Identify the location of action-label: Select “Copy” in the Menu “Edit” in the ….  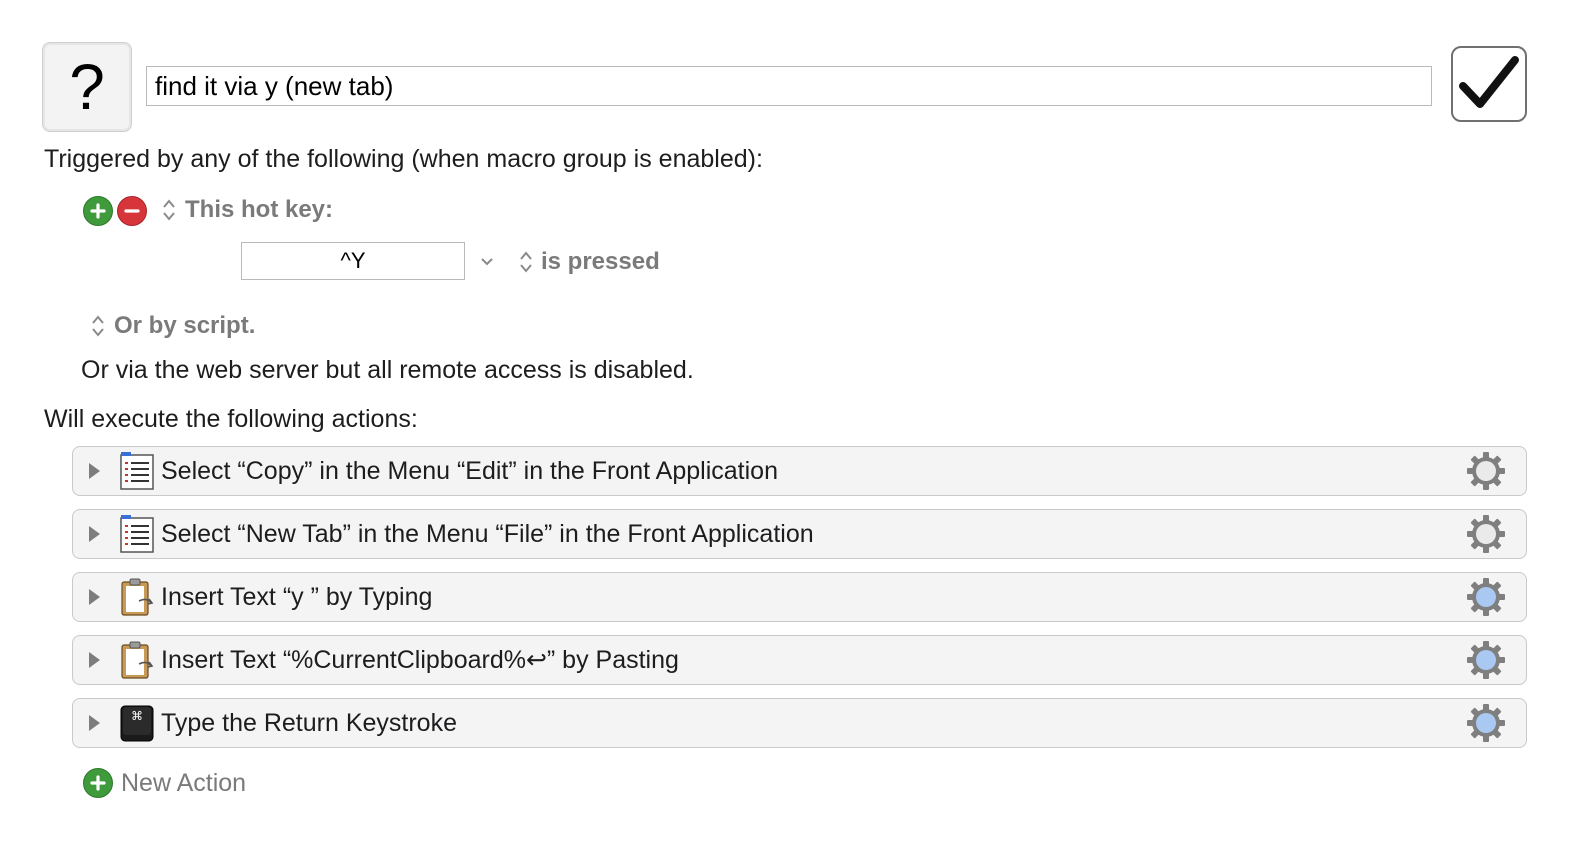
(469, 470).